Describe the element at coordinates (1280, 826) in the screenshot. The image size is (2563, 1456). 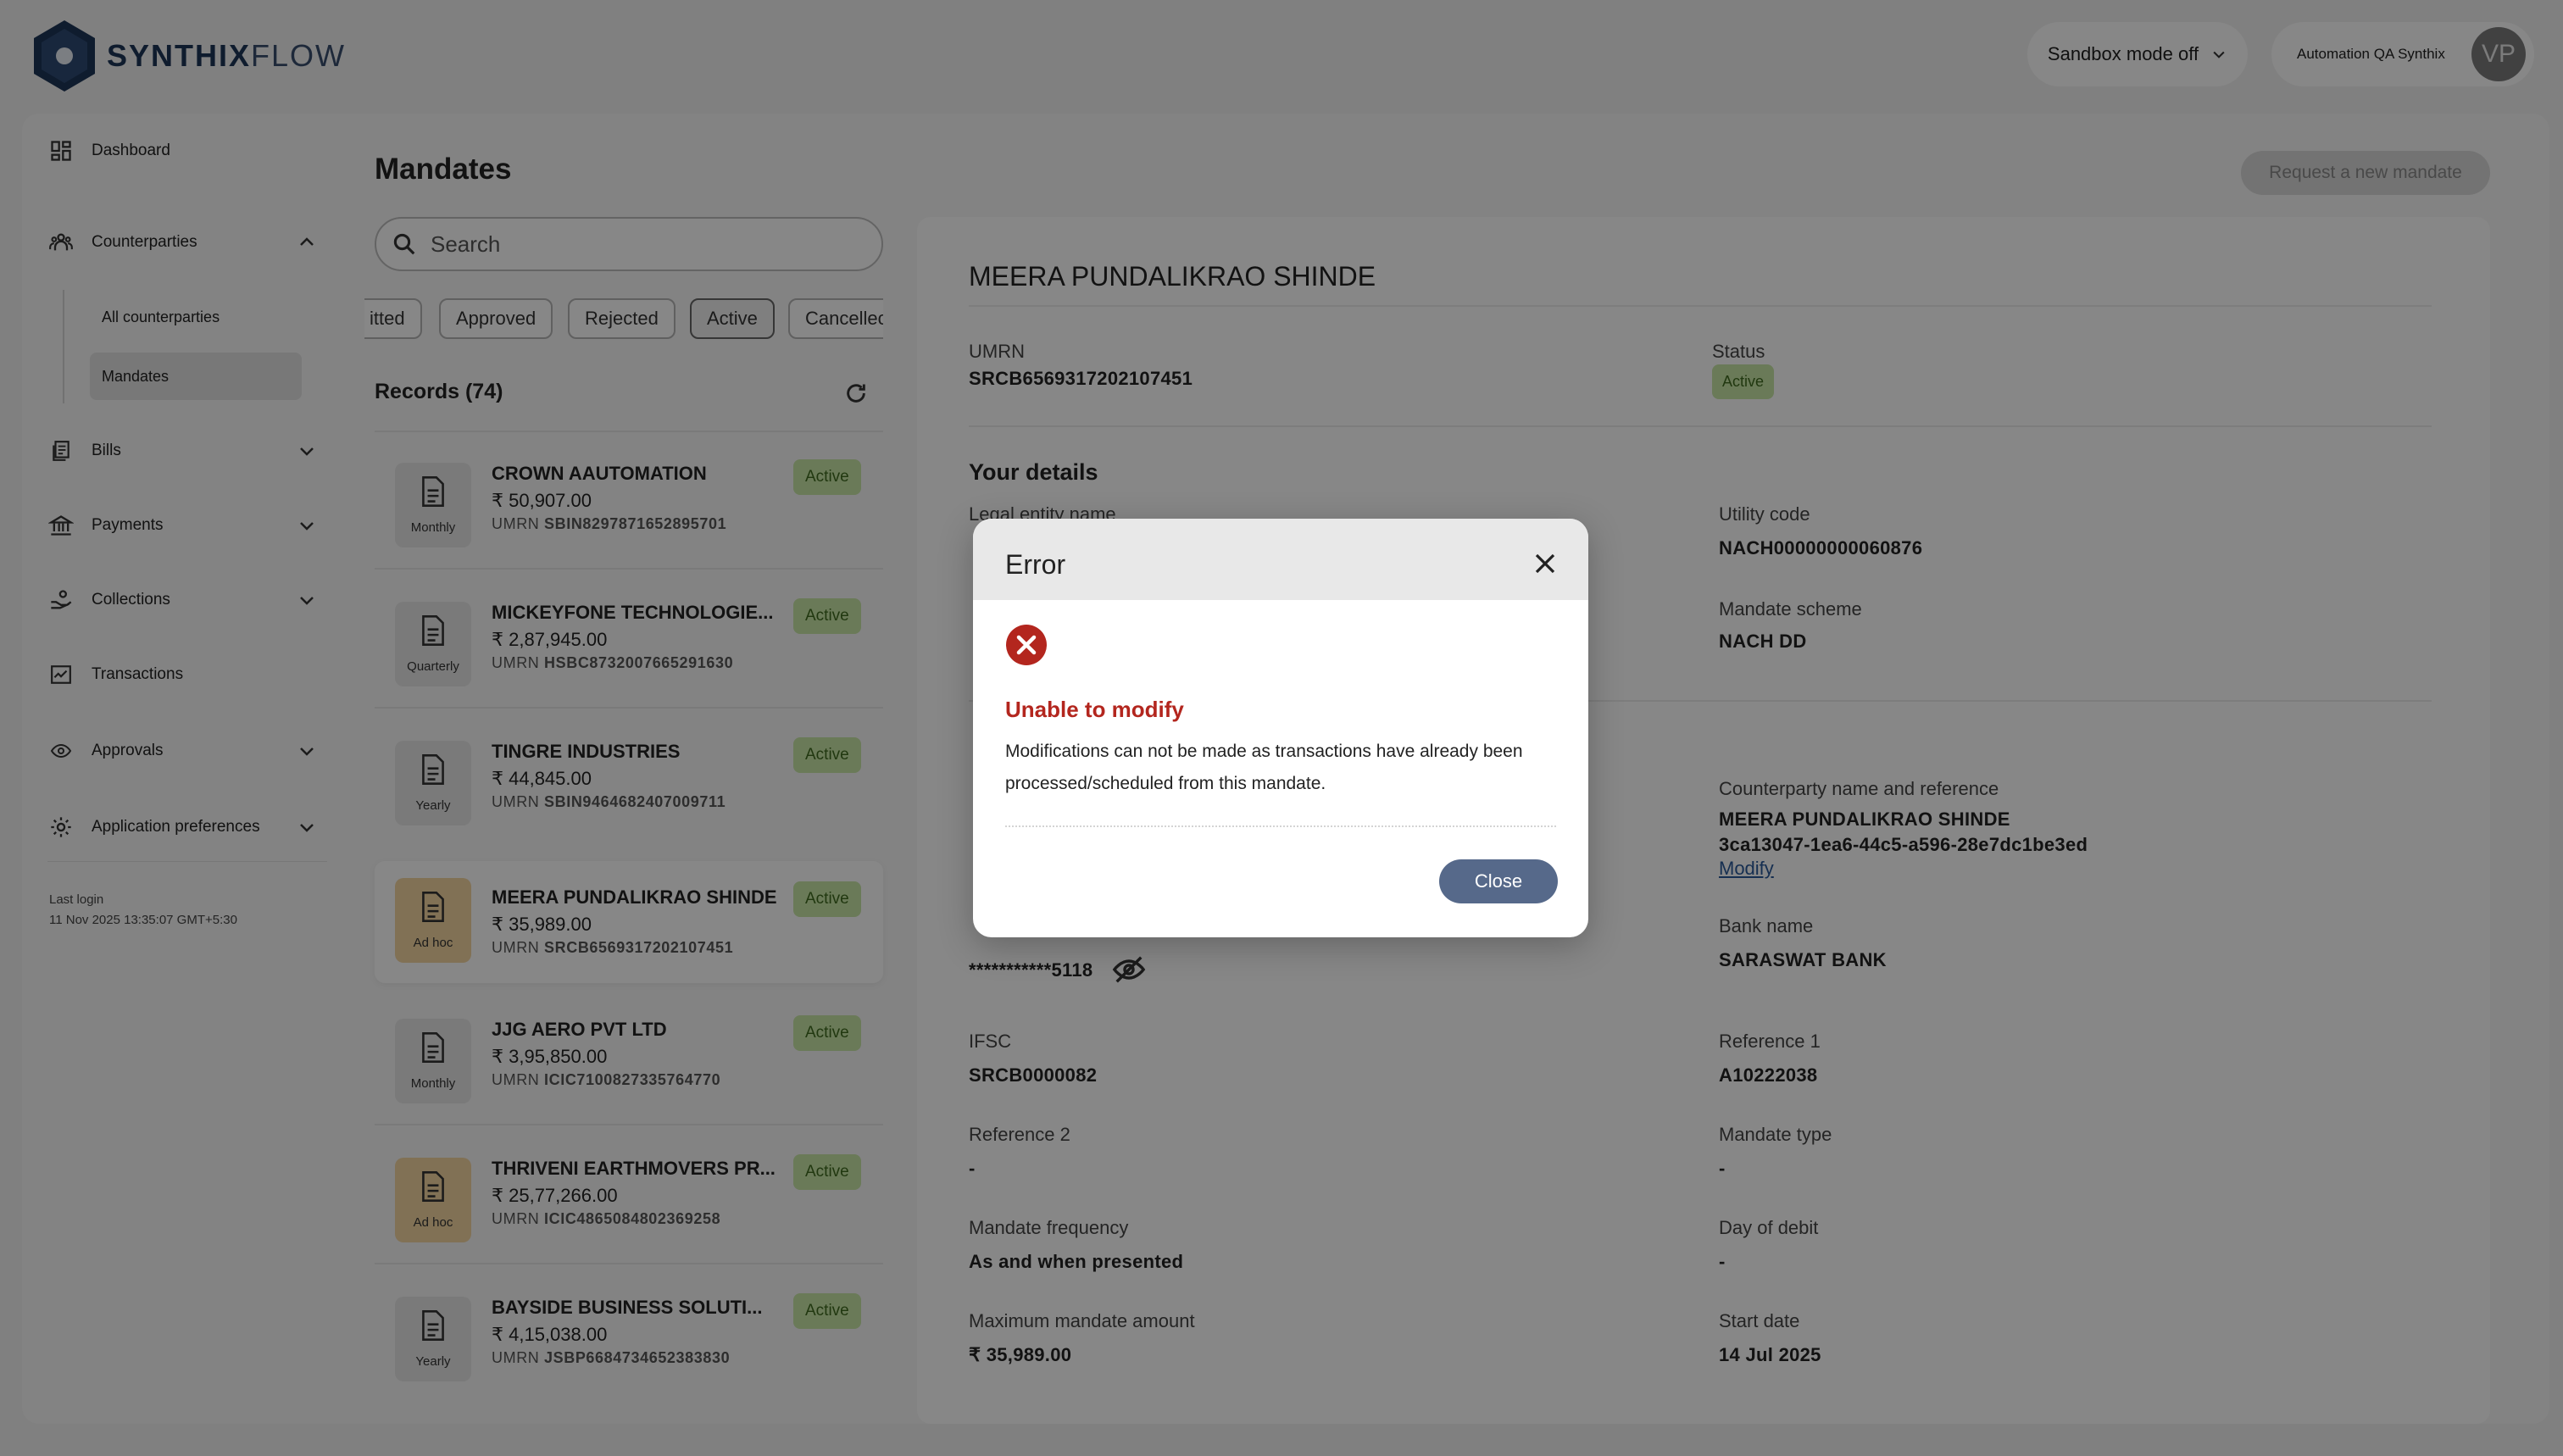
I see `dialog-divider` at that location.